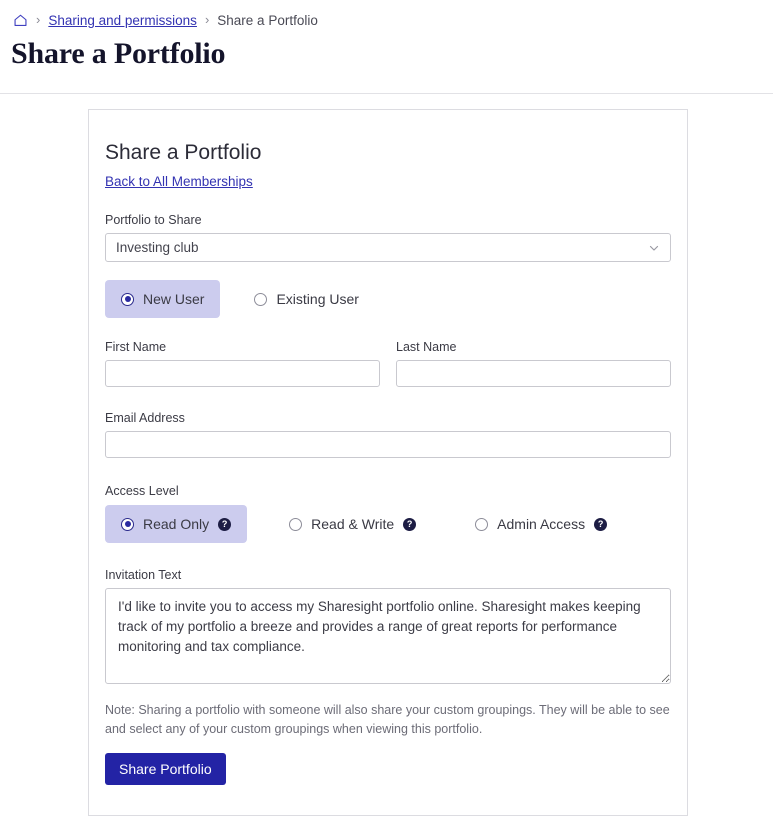 The width and height of the screenshot is (773, 817). I want to click on email-input, so click(388, 445).